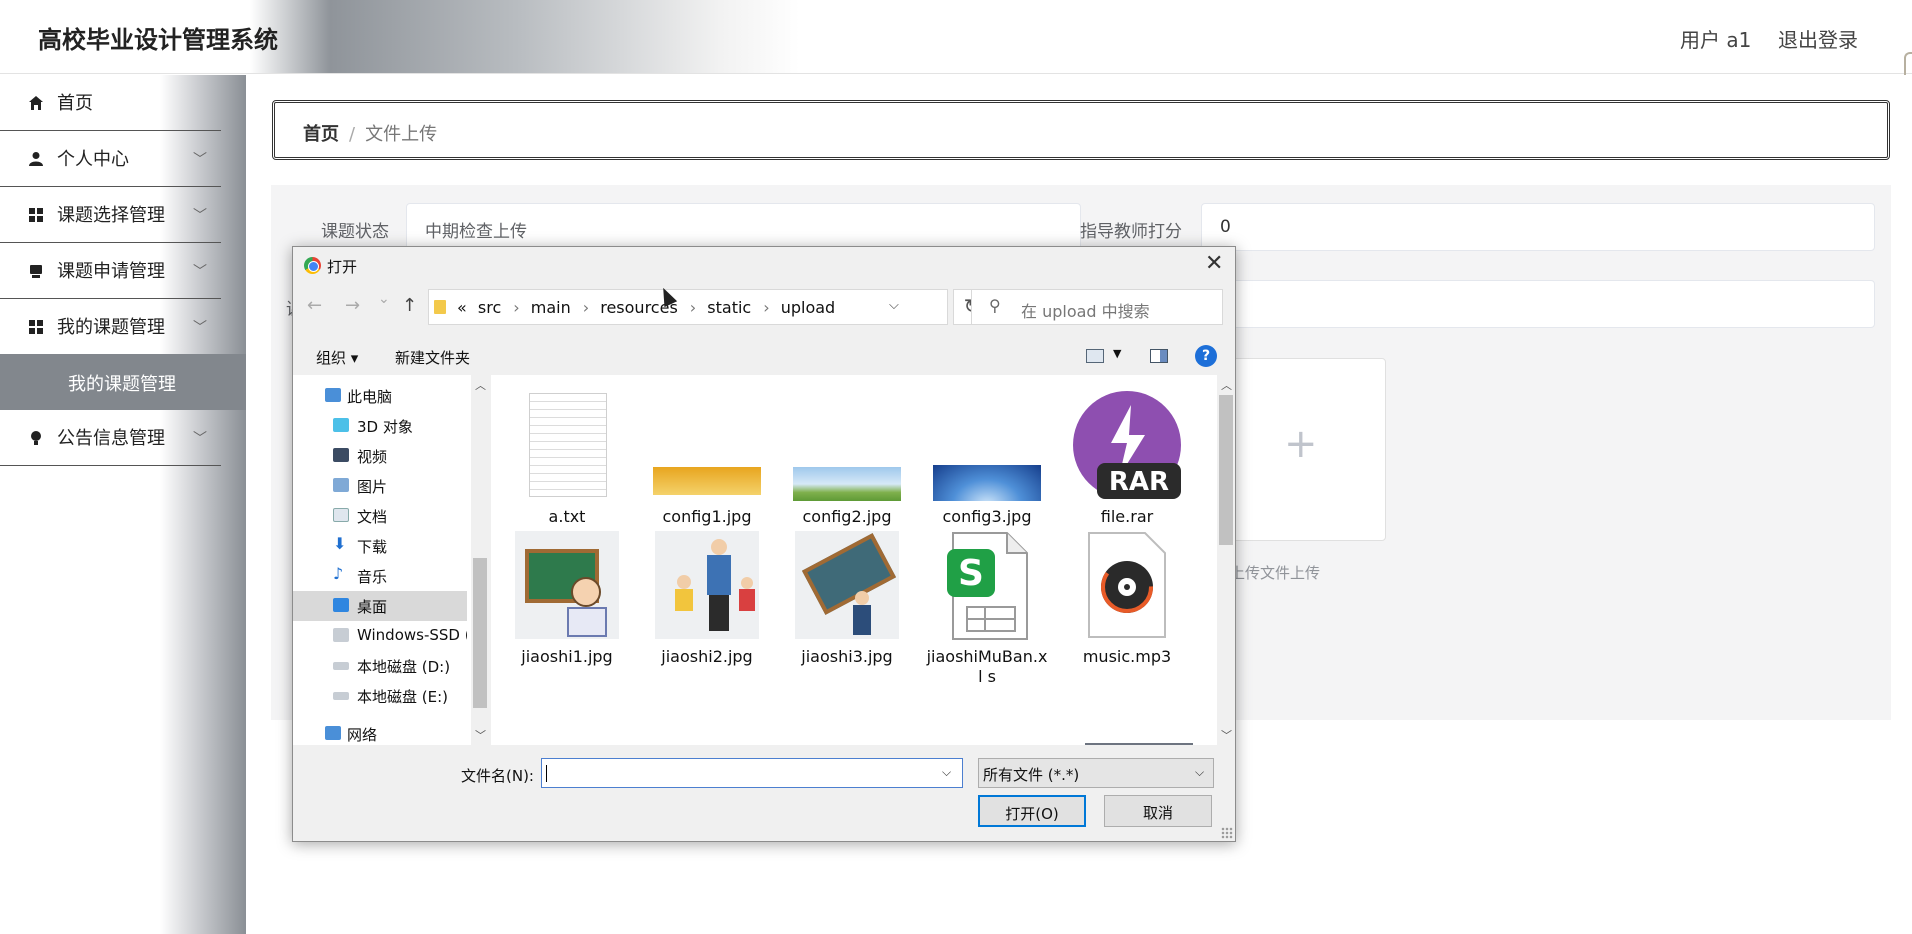 This screenshot has width=1912, height=934. I want to click on sidebar-item-label: 公告信息管理, so click(111, 438).